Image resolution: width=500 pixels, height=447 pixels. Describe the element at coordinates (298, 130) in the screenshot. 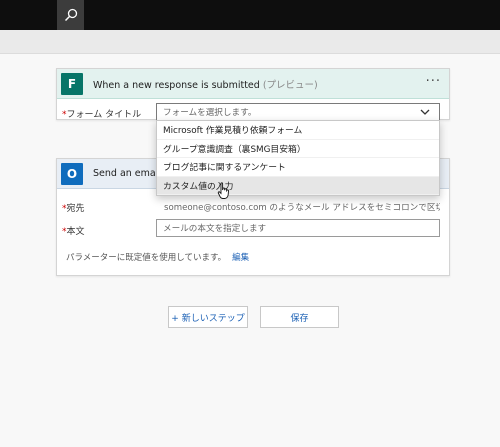

I see `dropdown-option: Microsoft 作業見積り依頼フォーム` at that location.